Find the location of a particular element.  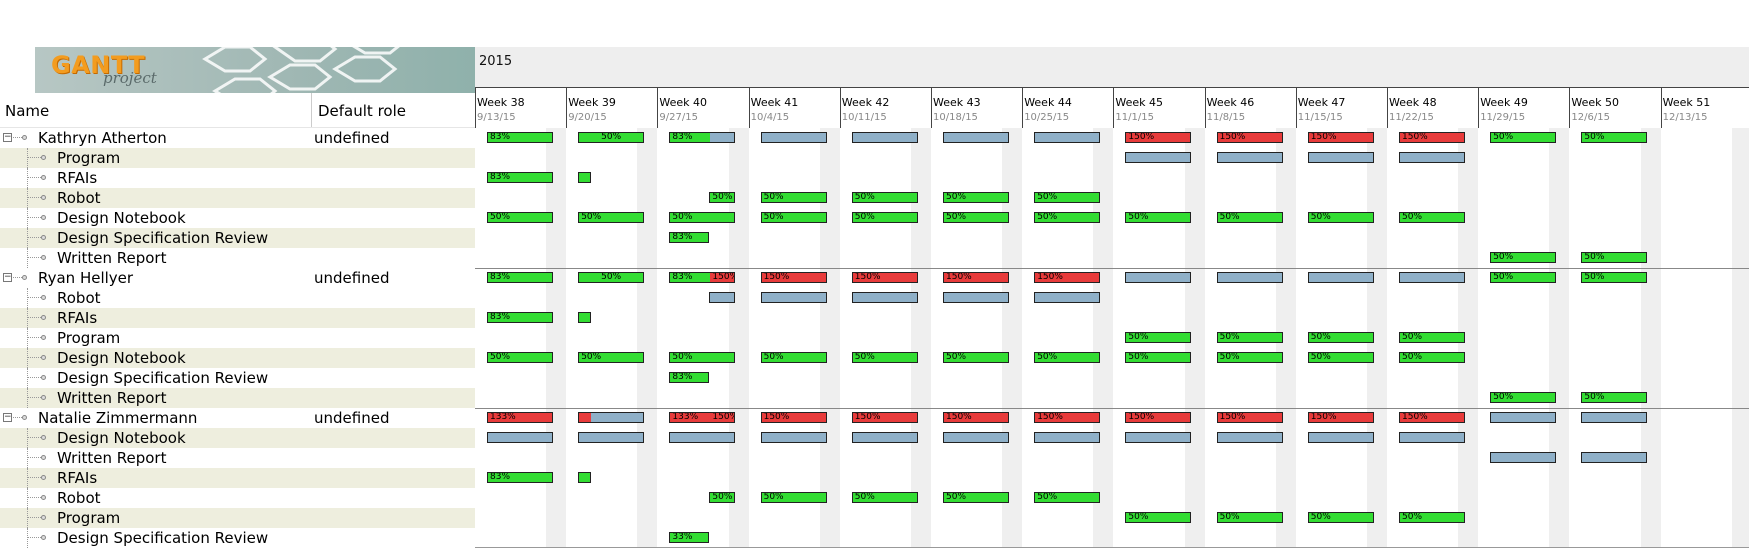

load-bar: 133% is located at coordinates (520, 417).